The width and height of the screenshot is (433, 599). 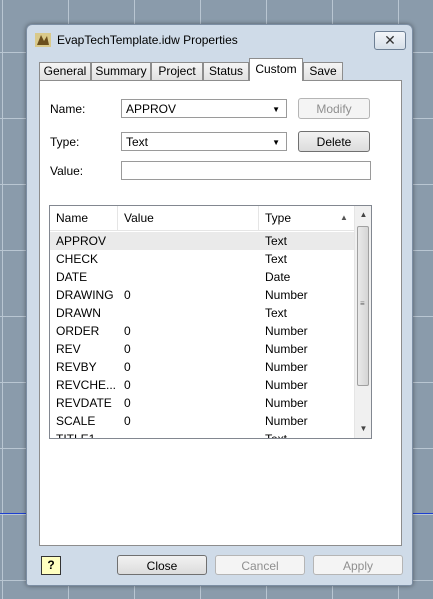 I want to click on tab-project: Project, so click(x=177, y=71).